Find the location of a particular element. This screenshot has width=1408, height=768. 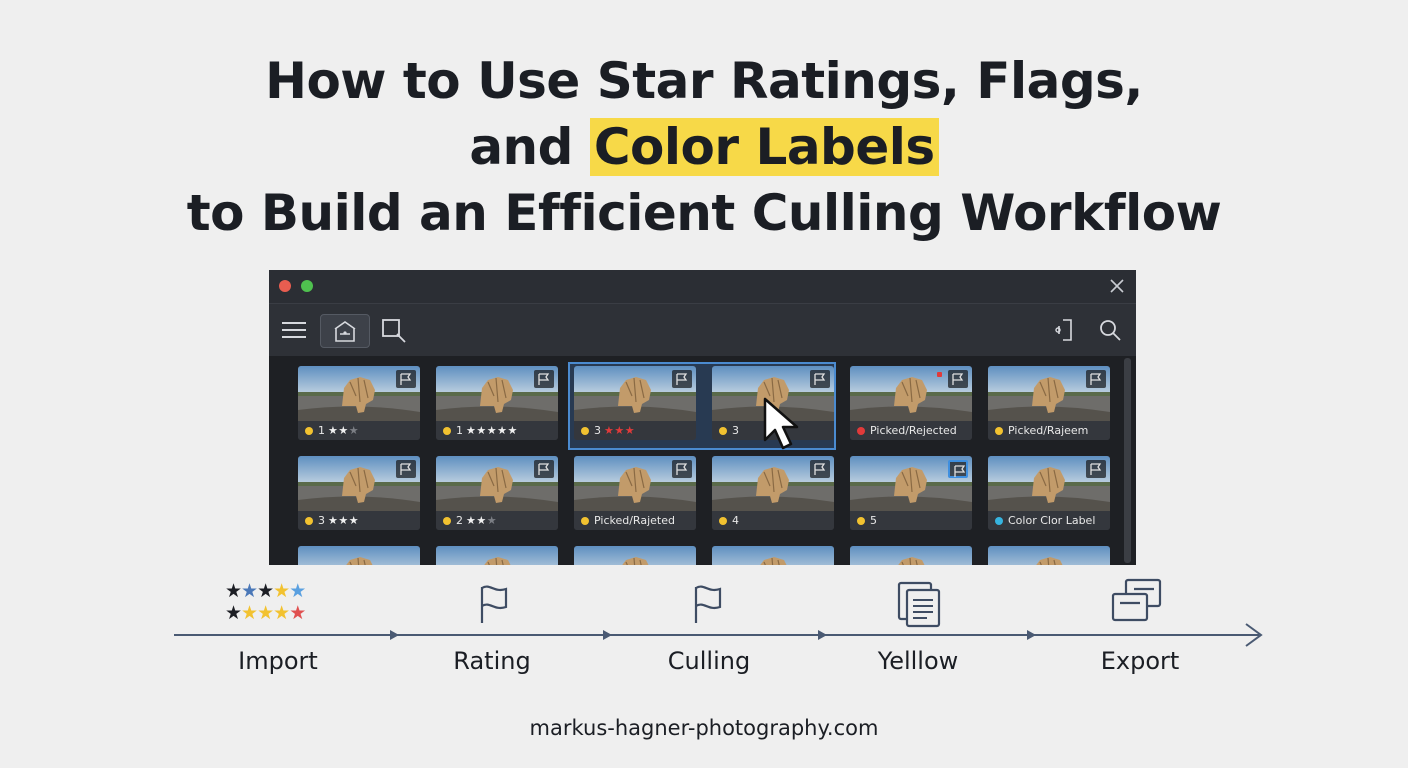

thumbnail-caption: 1 ★★★★★ is located at coordinates (497, 430).